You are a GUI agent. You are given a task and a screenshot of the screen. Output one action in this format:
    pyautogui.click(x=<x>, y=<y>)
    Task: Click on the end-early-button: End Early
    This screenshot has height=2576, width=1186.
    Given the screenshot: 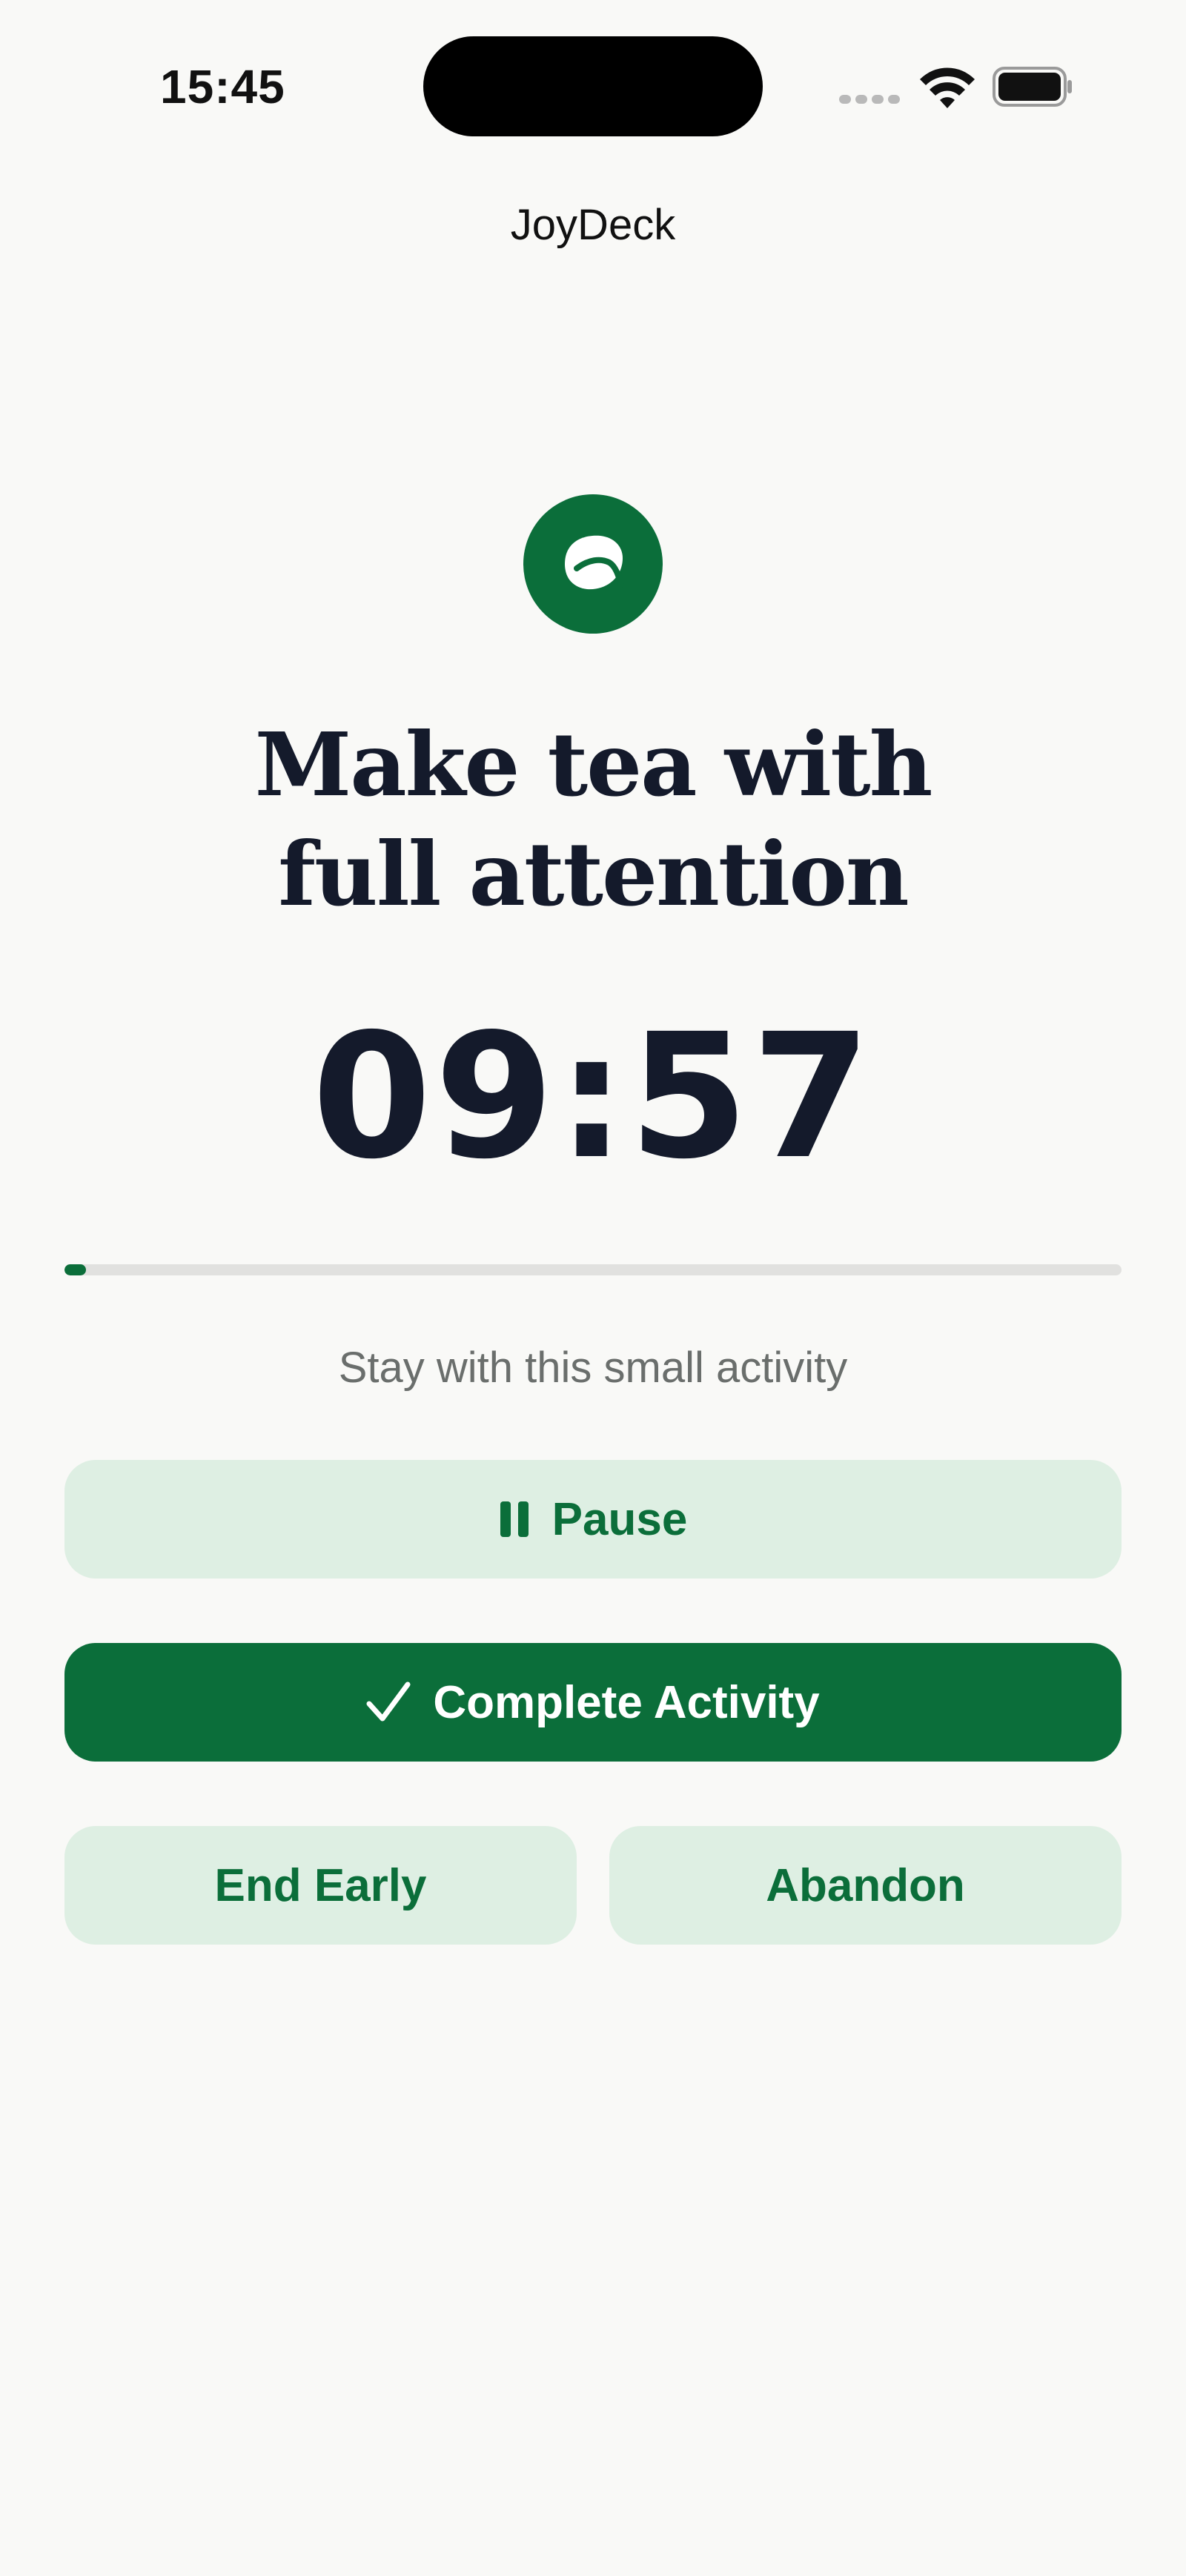 What is the action you would take?
    pyautogui.click(x=320, y=1885)
    